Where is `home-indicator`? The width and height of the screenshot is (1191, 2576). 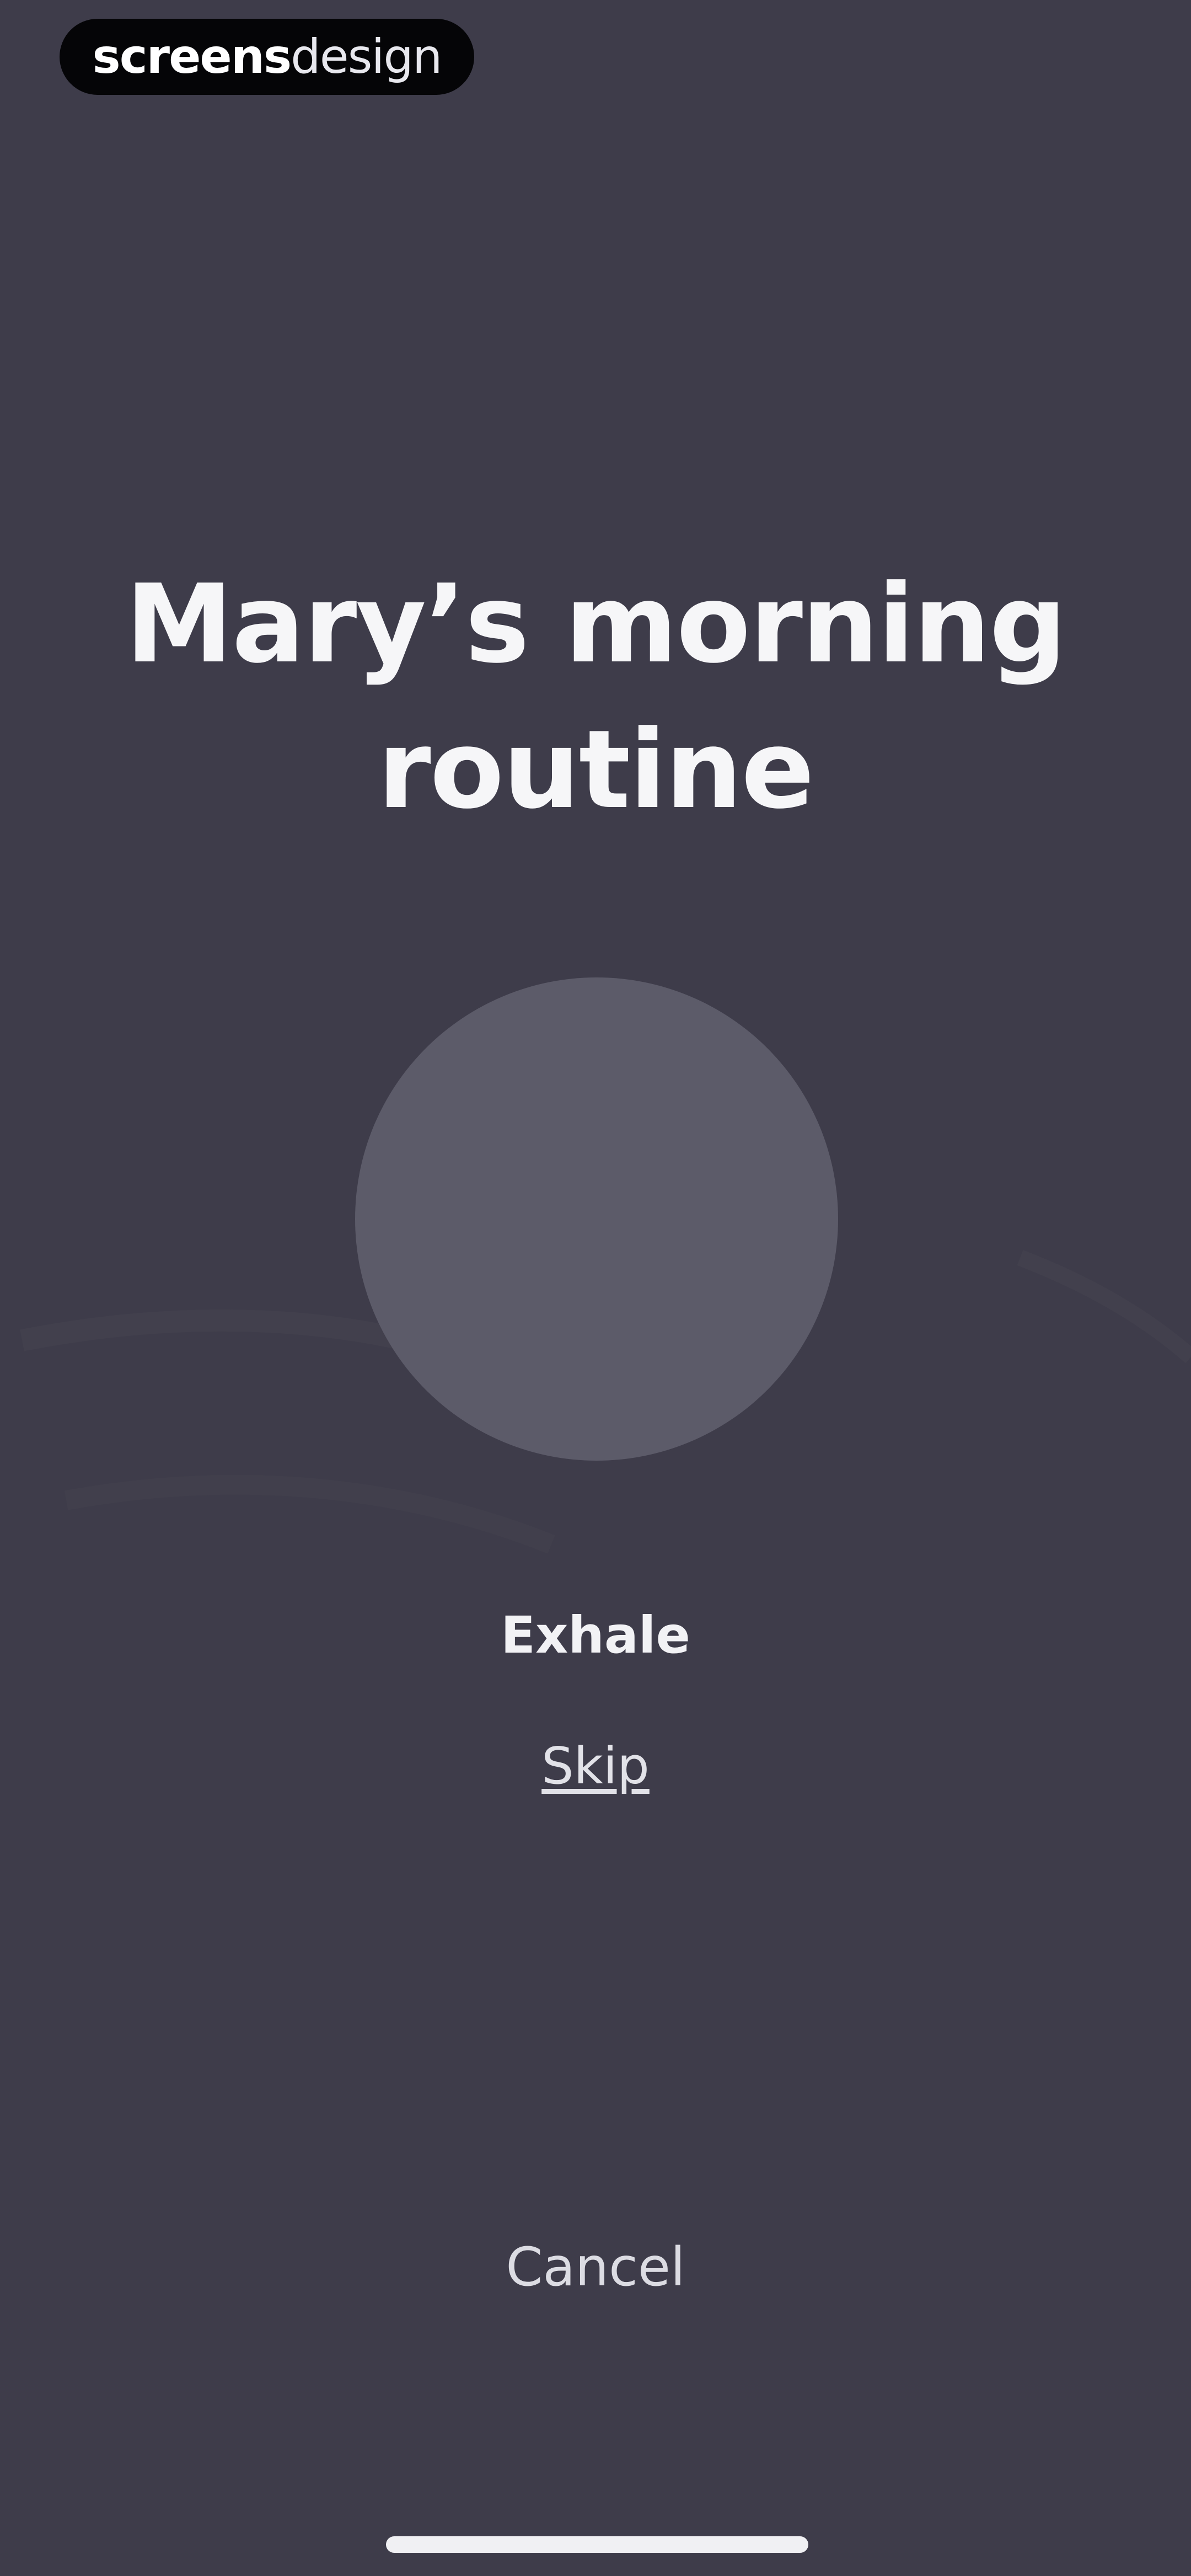 home-indicator is located at coordinates (597, 2544).